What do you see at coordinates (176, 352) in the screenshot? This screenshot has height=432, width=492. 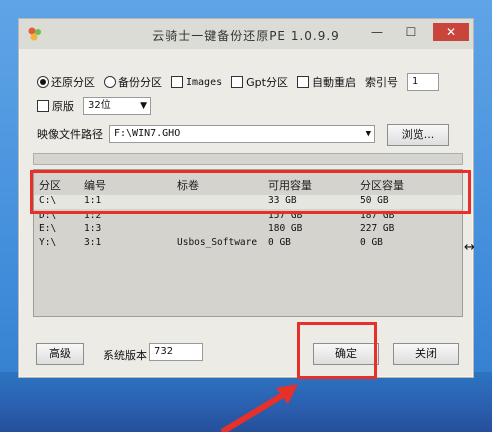 I see `version-field: 732` at bounding box center [176, 352].